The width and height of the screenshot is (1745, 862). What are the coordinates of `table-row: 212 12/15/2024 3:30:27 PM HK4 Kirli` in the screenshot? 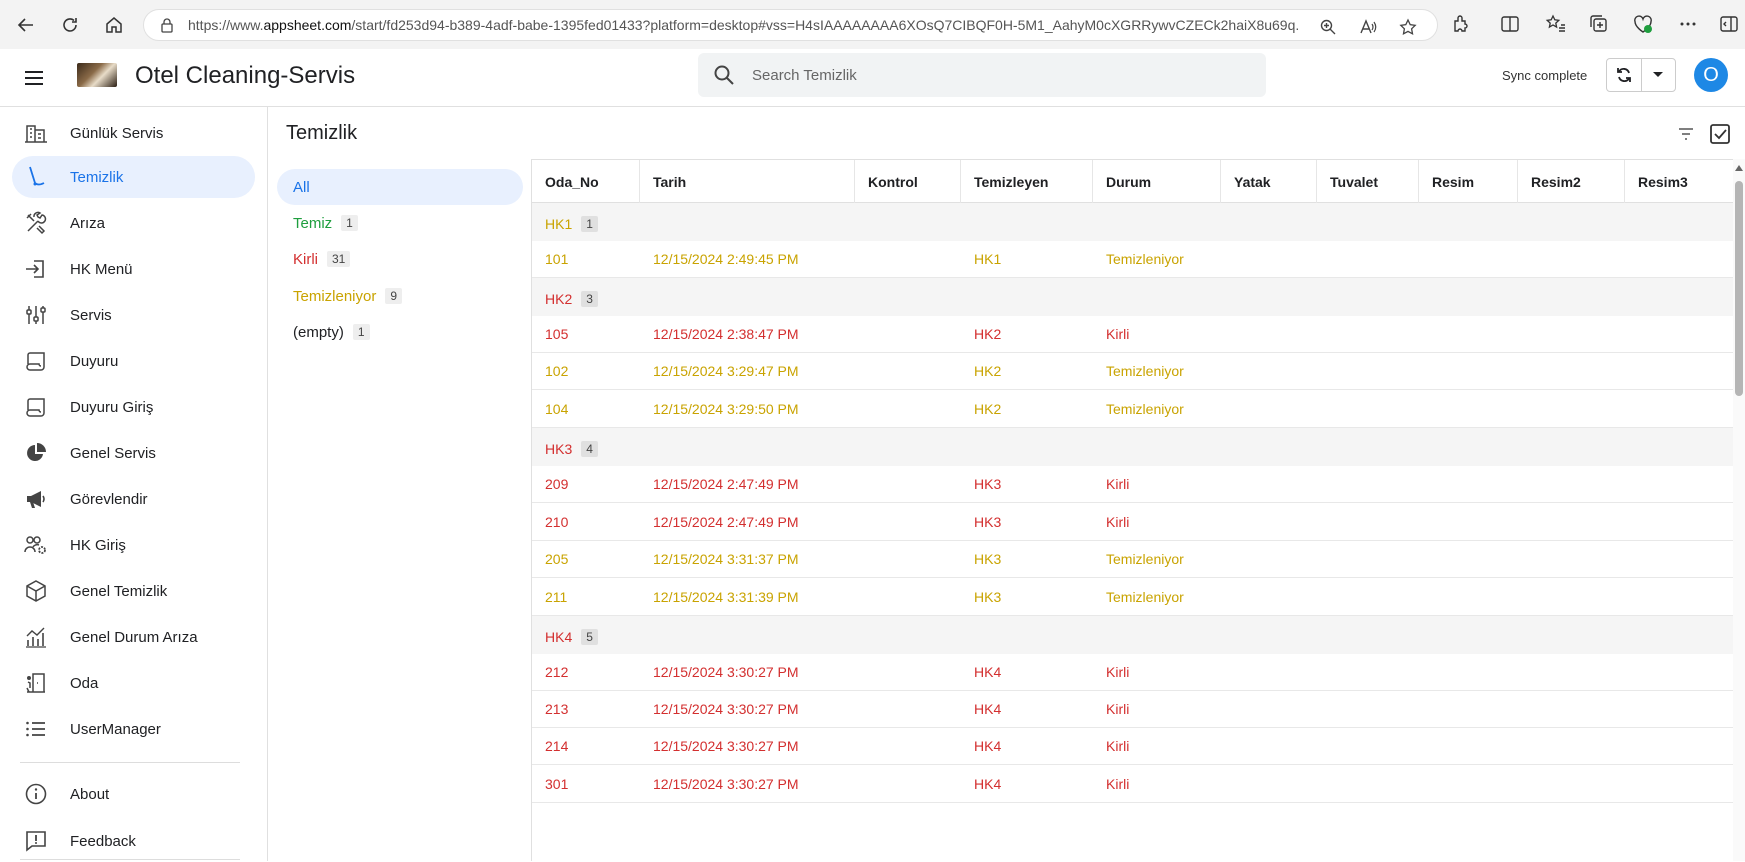 It's located at (1132, 672).